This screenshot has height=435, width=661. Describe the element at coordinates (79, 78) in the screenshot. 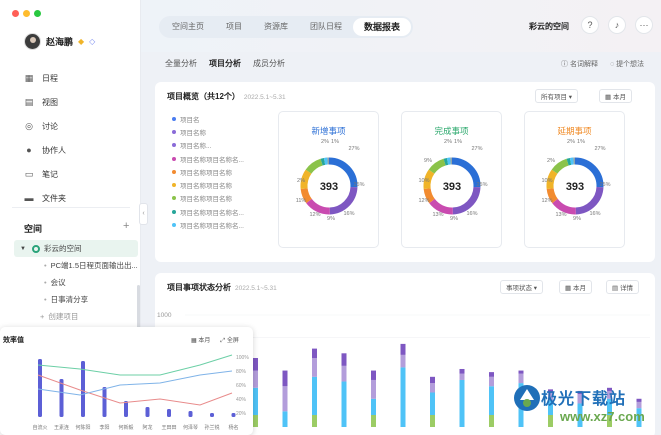

I see `sidebar-item-schedule: ▦ 日程` at that location.